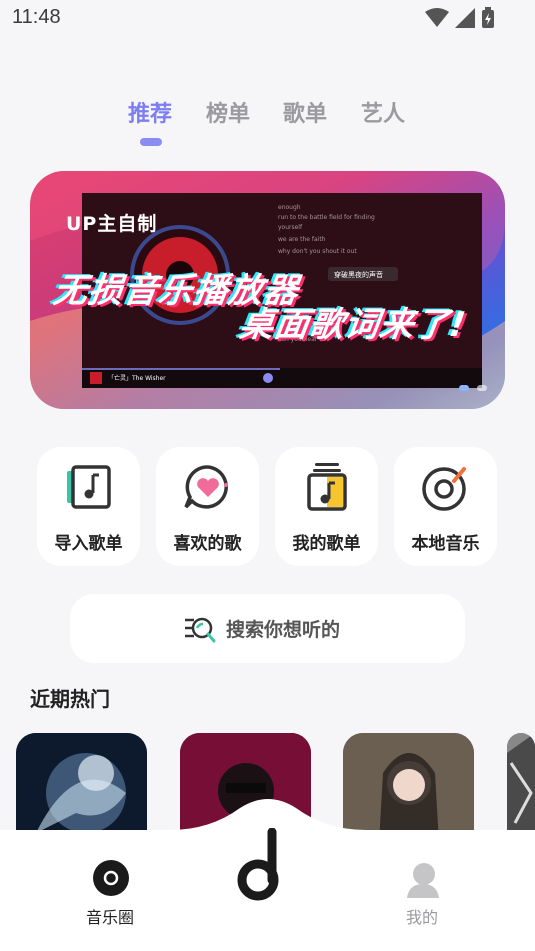 The image size is (535, 951). Describe the element at coordinates (383, 112) in the screenshot. I see `tab-artists: 艺人` at that location.